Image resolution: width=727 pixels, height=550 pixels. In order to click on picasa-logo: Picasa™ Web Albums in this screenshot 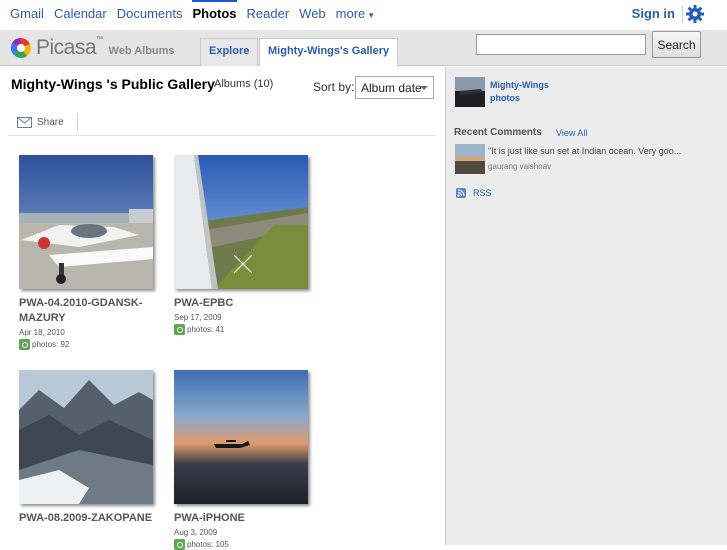, I will do `click(92, 48)`.